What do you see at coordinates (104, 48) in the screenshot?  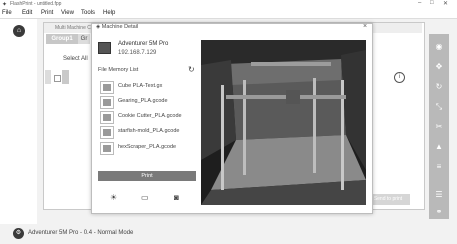 I see `printer-icon` at bounding box center [104, 48].